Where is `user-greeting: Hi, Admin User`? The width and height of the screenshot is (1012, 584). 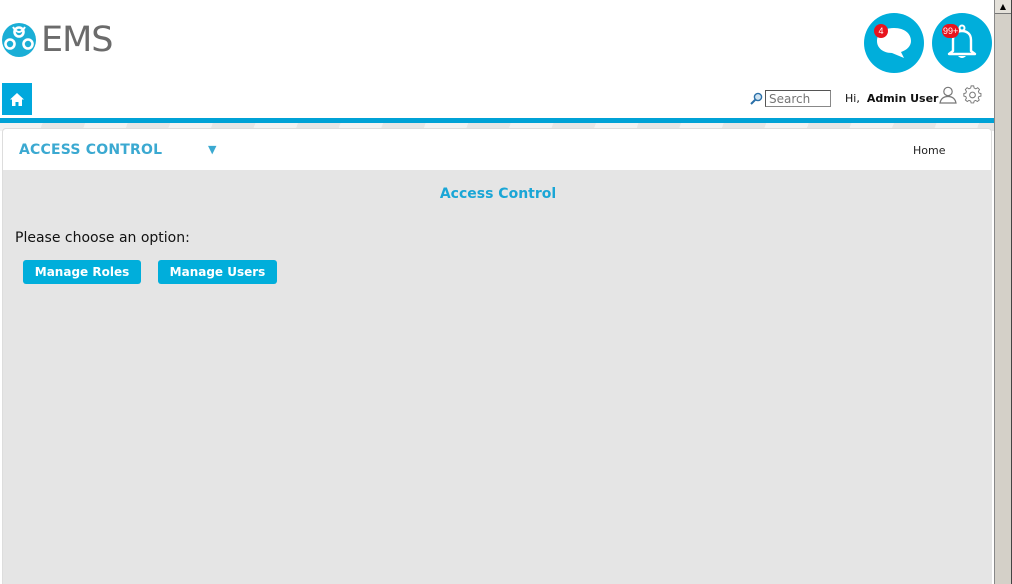 user-greeting: Hi, Admin User is located at coordinates (891, 98).